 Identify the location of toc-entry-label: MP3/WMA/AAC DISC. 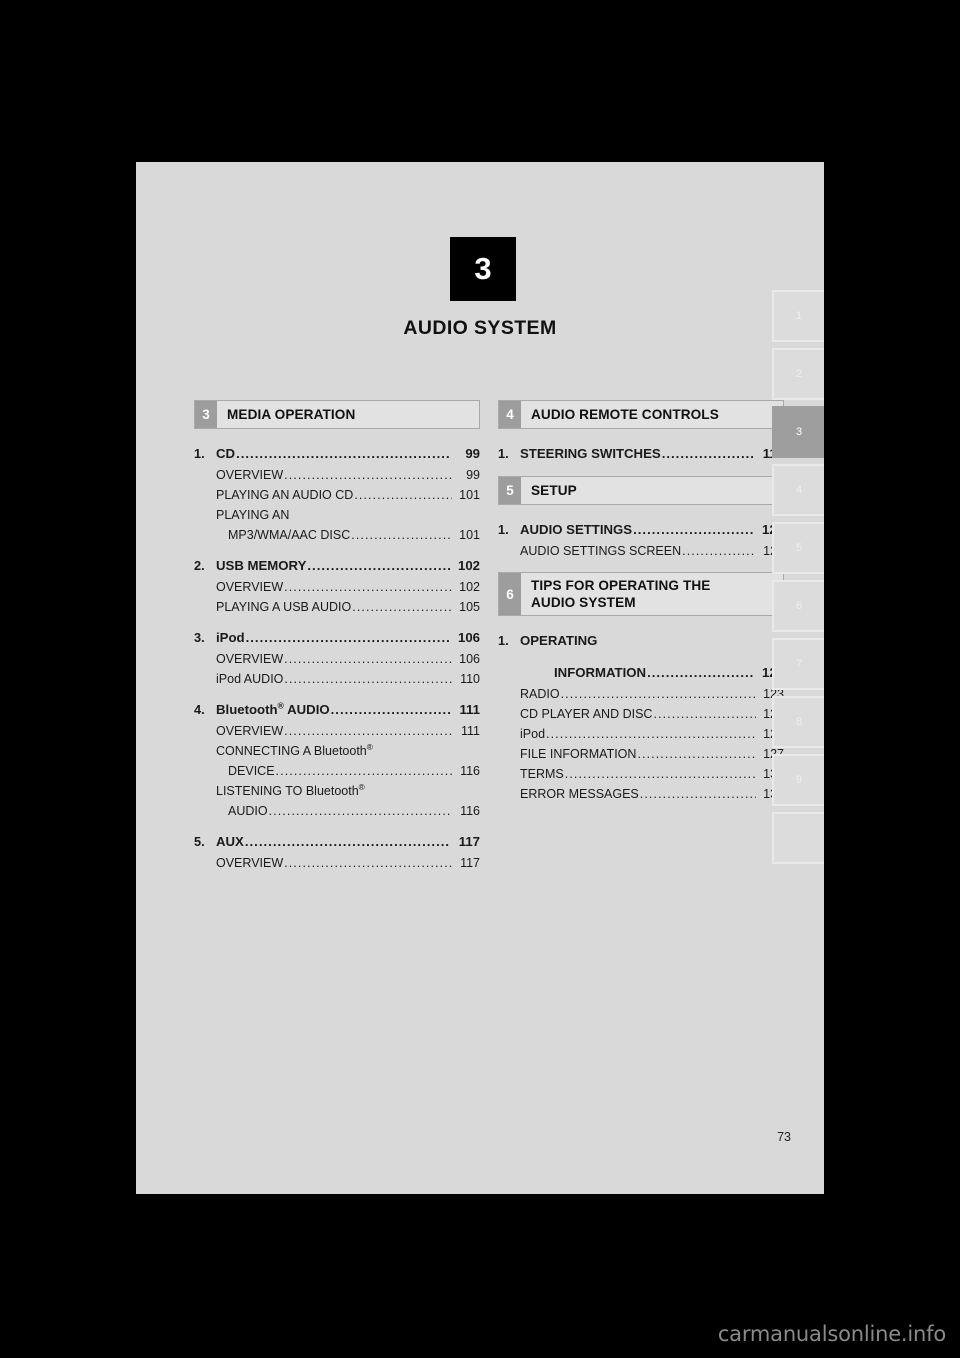
(283, 535).